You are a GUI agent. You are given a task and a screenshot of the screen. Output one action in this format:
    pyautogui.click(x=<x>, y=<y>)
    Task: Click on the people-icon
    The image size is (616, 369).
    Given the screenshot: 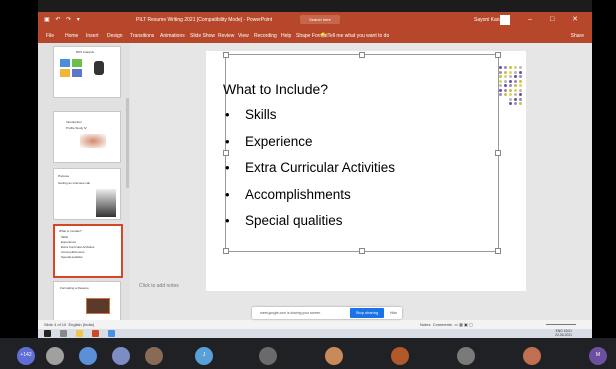 What is the action you would take?
    pyautogui.click(x=99, y=68)
    